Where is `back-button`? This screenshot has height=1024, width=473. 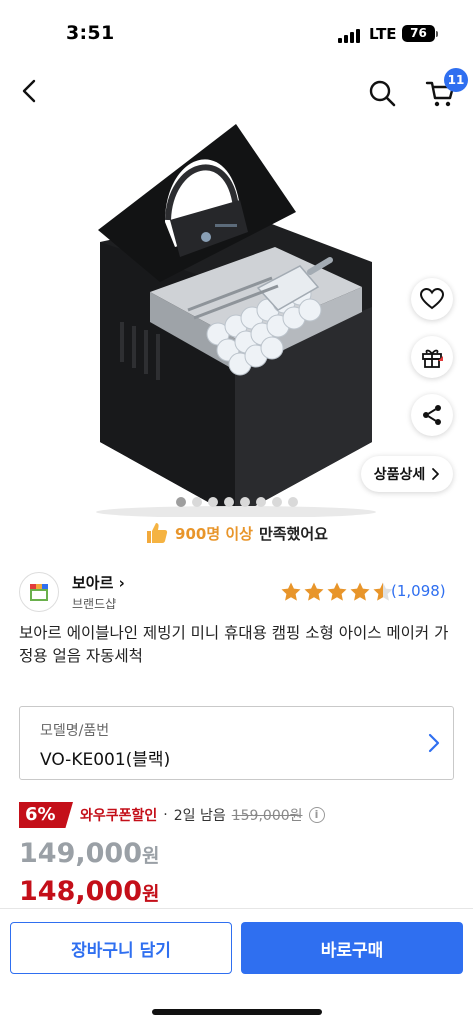 back-button is located at coordinates (30, 91).